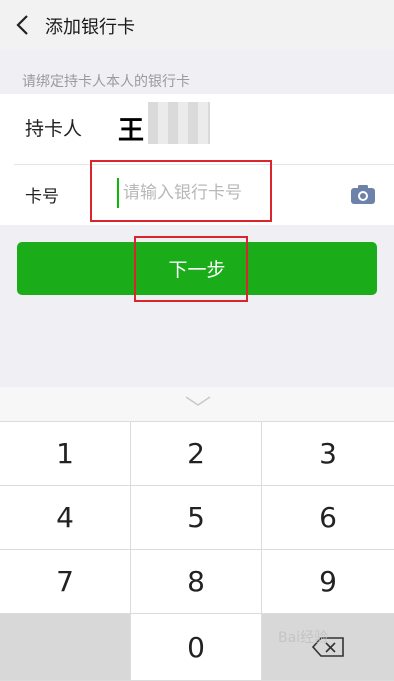 This screenshot has height=681, width=394. I want to click on key-6: 6, so click(328, 518).